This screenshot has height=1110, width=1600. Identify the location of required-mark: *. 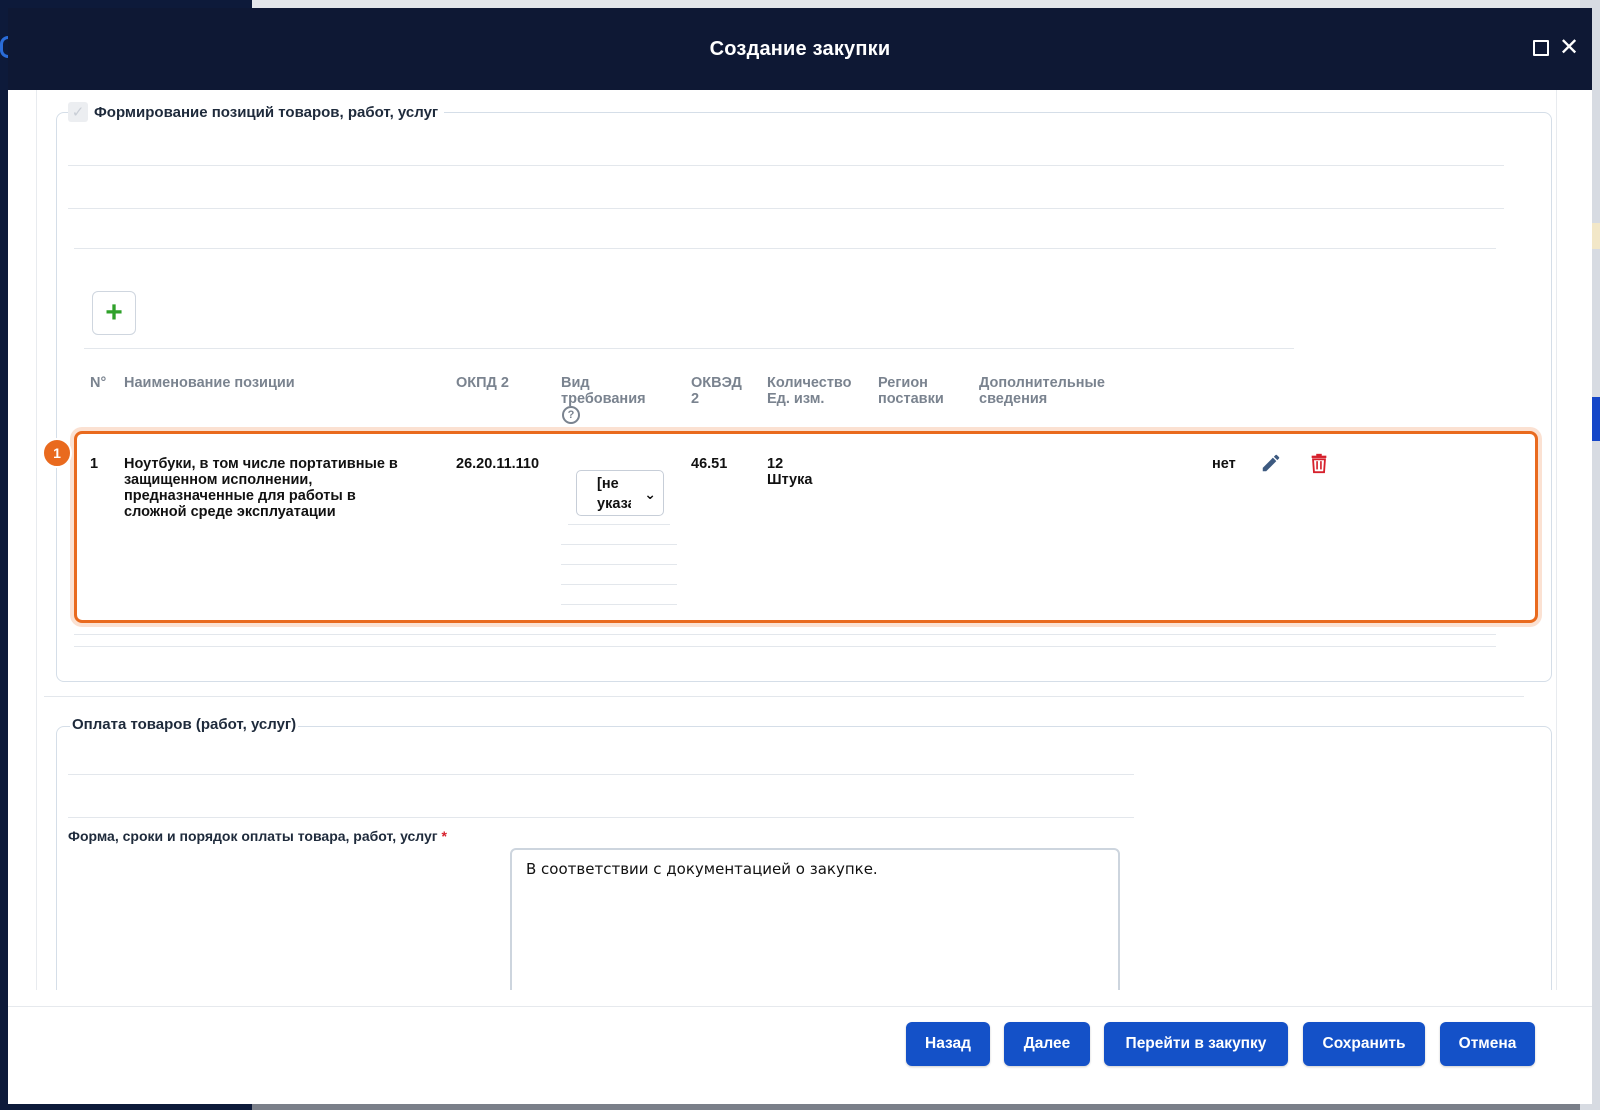
(444, 836).